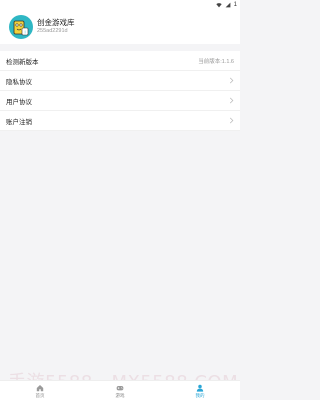 The width and height of the screenshot is (320, 400). I want to click on delete-account-label: 账户注销, so click(19, 122).